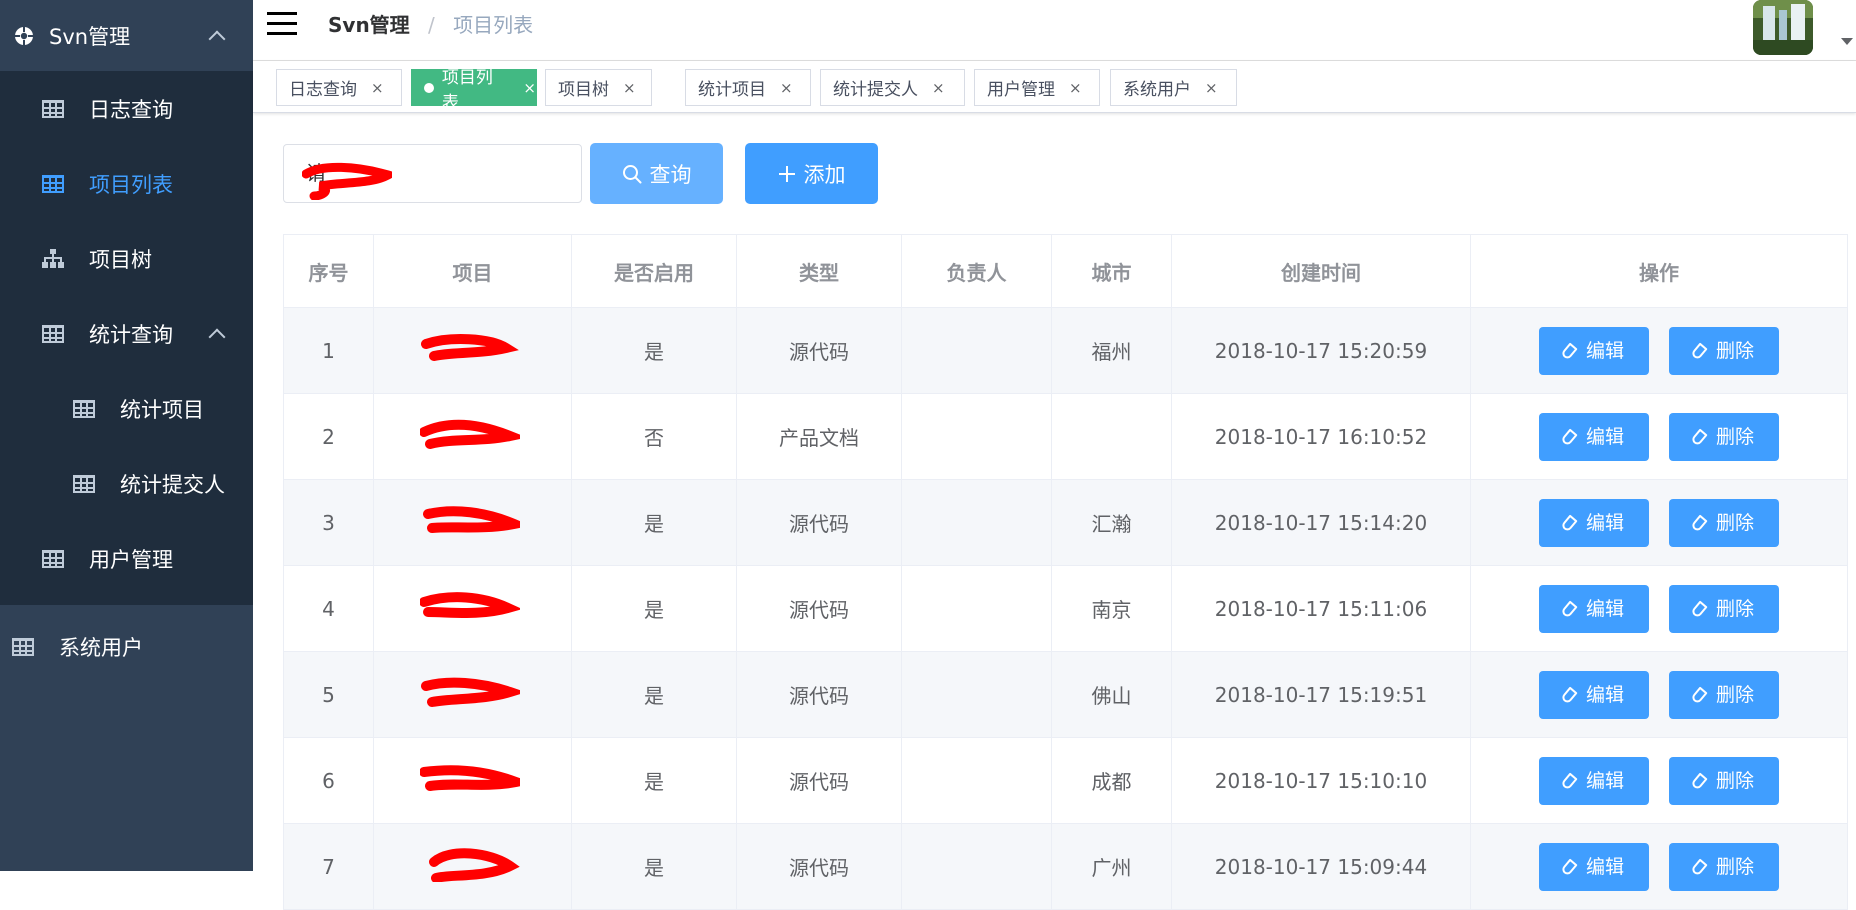  What do you see at coordinates (654, 522) in the screenshot?
I see `table-cell-enabled: 是` at bounding box center [654, 522].